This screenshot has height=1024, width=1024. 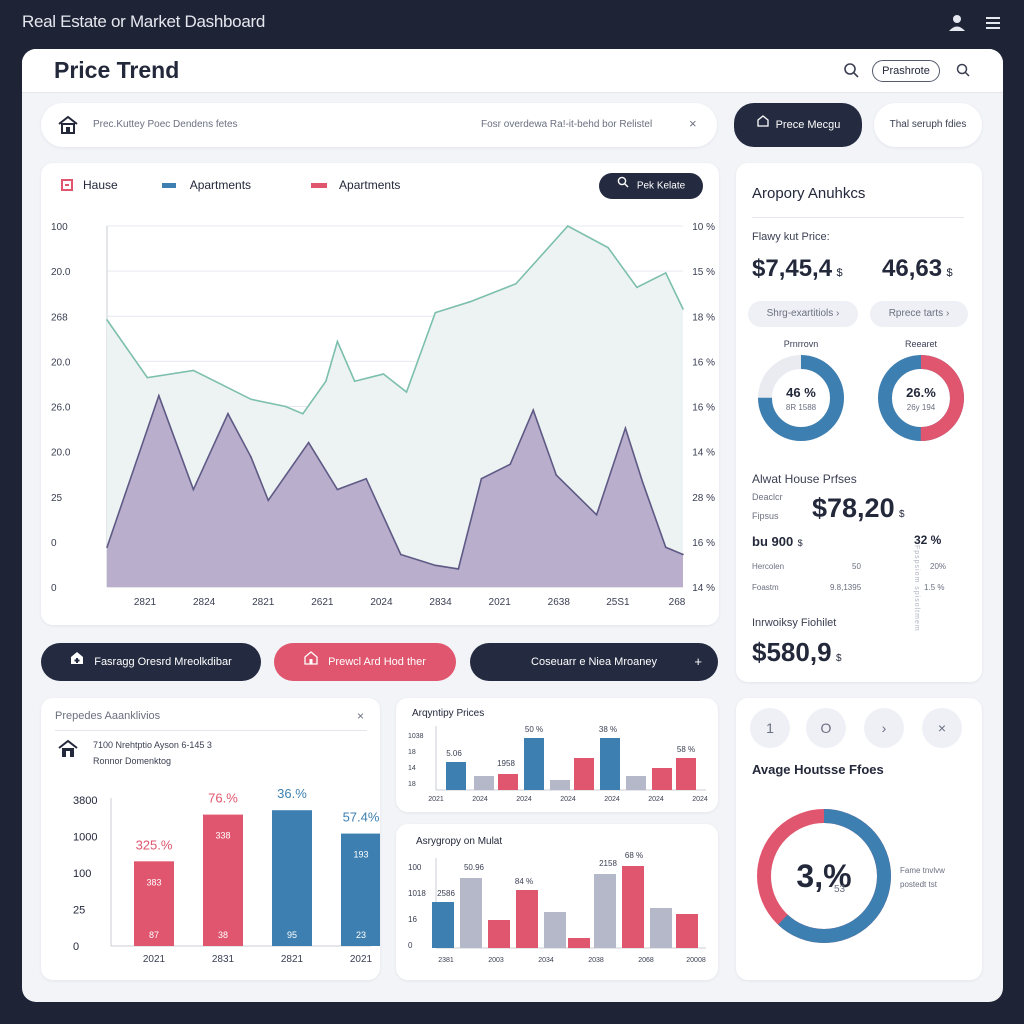 What do you see at coordinates (693, 123) in the screenshot?
I see `filter-close-button: ×` at bounding box center [693, 123].